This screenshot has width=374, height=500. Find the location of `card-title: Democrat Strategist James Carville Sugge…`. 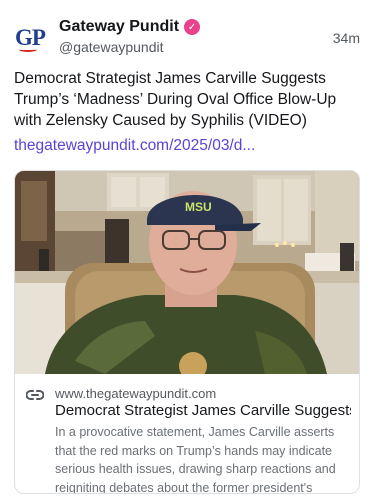

card-title: Democrat Strategist James Carville Sugge… is located at coordinates (203, 410).